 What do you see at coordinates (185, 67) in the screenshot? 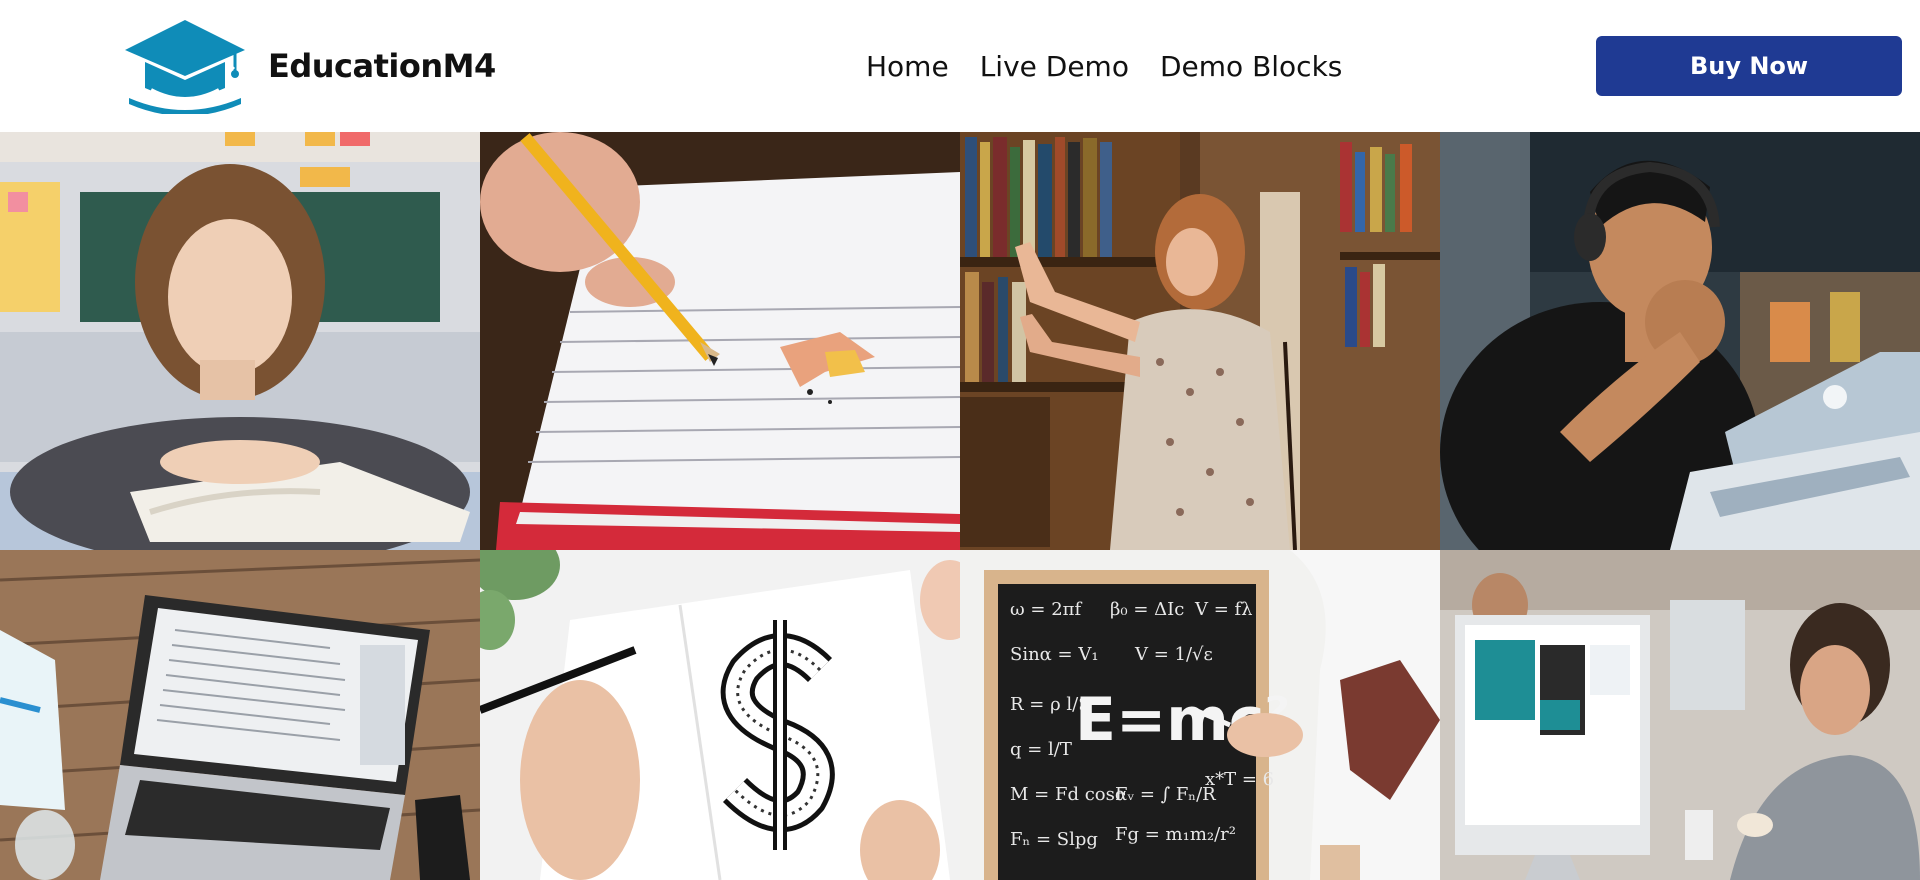
I see `graduation-cap-icon` at bounding box center [185, 67].